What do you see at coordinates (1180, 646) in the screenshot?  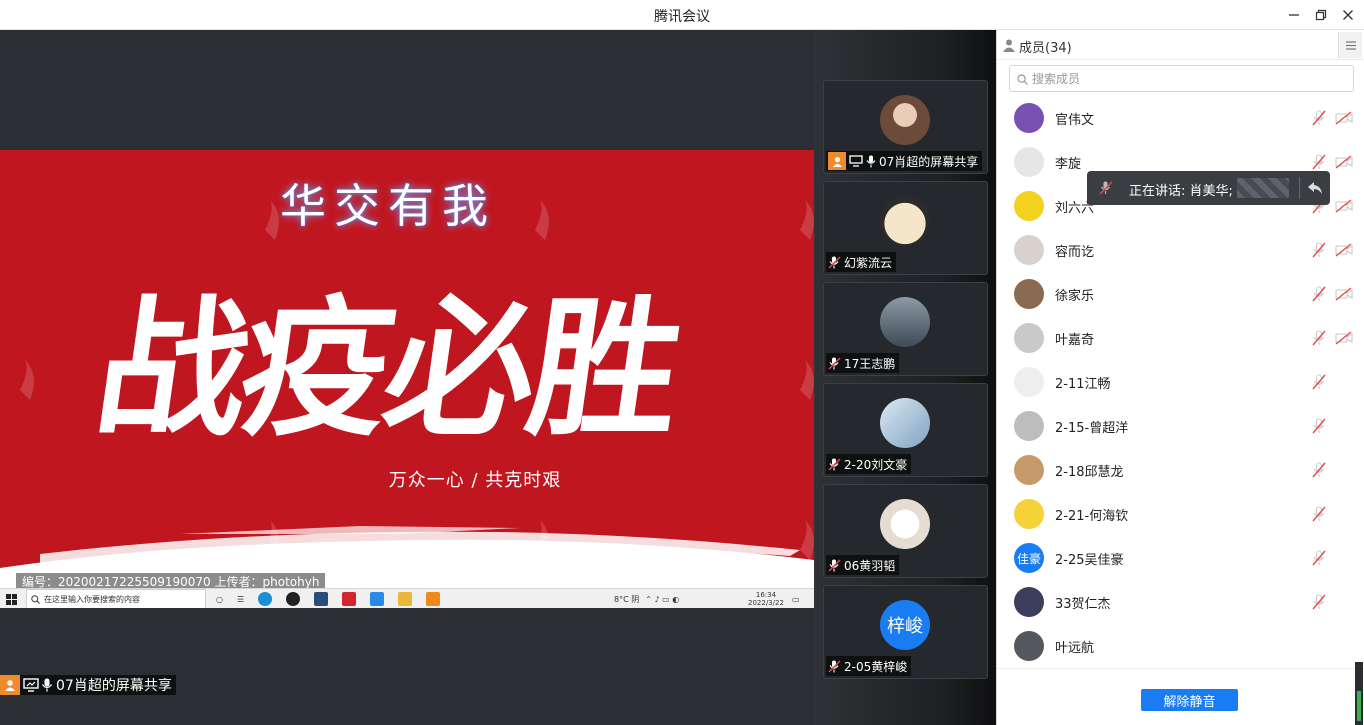 I see `member-row: 叶远航` at bounding box center [1180, 646].